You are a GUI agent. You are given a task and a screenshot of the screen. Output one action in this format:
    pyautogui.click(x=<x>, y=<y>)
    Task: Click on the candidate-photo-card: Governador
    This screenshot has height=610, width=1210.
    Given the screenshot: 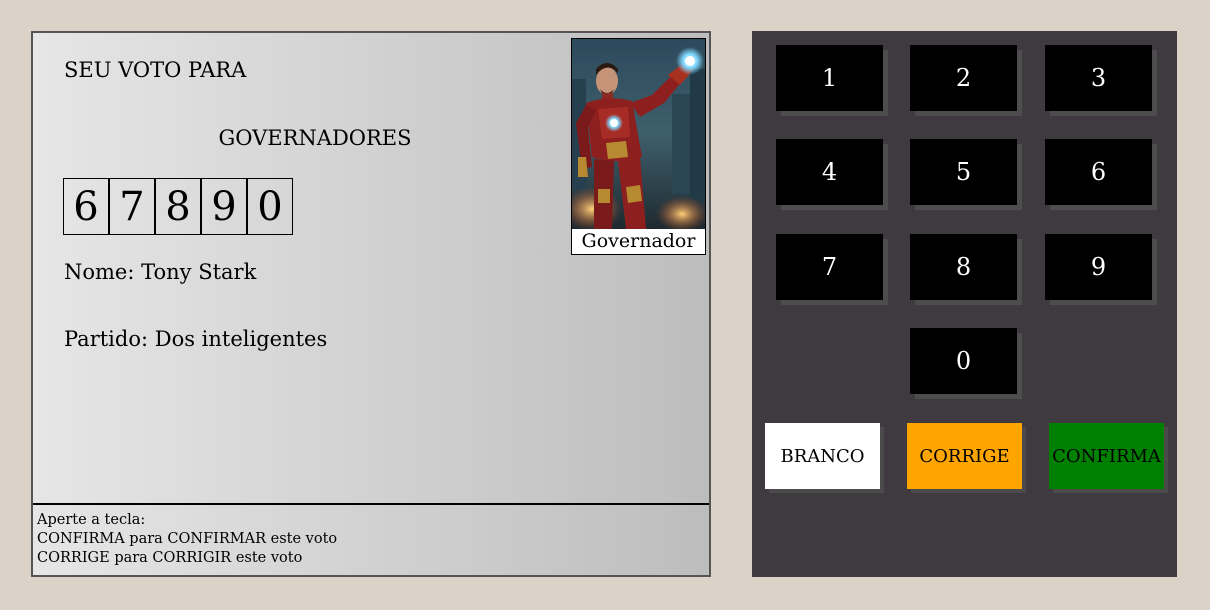 What is the action you would take?
    pyautogui.click(x=638, y=146)
    